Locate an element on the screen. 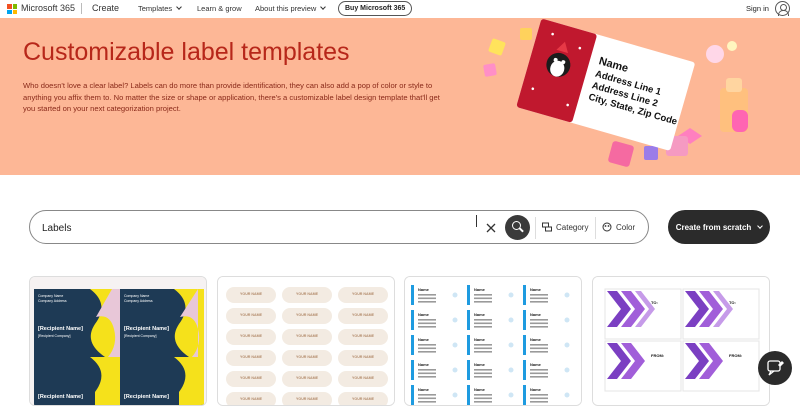 This screenshot has width=800, height=406. chevron-down-icon is located at coordinates (323, 7).